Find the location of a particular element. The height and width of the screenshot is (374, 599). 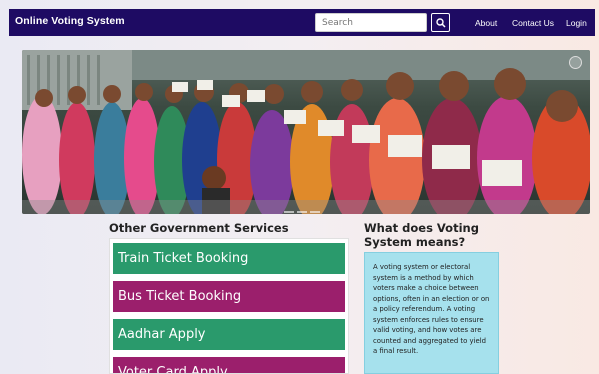

nav-about-link: About is located at coordinates (486, 23).